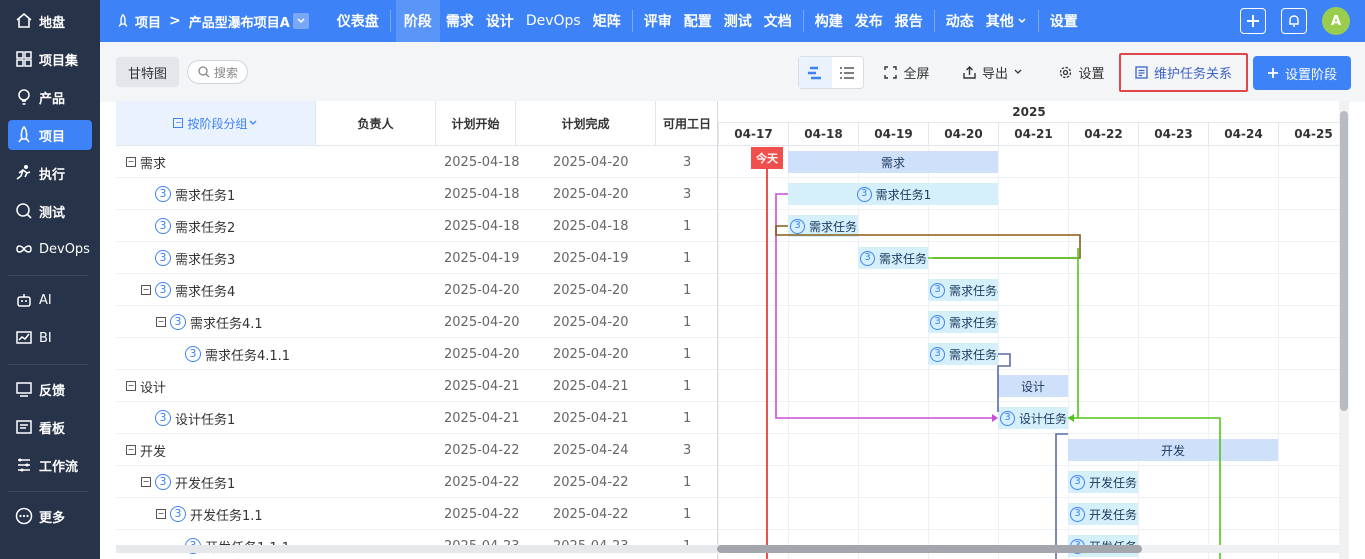 This screenshot has width=1365, height=559. What do you see at coordinates (1033, 418) in the screenshot?
I see `task-bar: 3 设计任务1` at bounding box center [1033, 418].